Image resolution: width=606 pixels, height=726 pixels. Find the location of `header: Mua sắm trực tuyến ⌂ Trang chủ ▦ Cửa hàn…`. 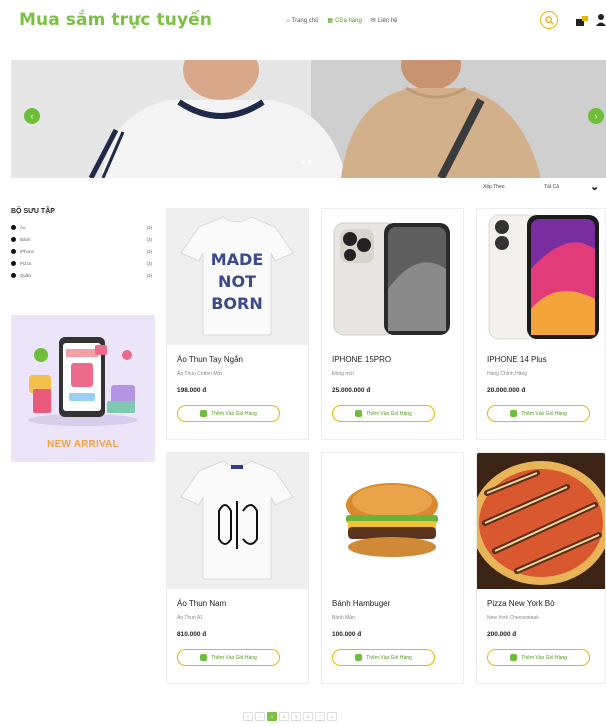

header: Mua sắm trực tuyến ⌂ Trang chủ ▦ Cửa hàn… is located at coordinates (303, 22).